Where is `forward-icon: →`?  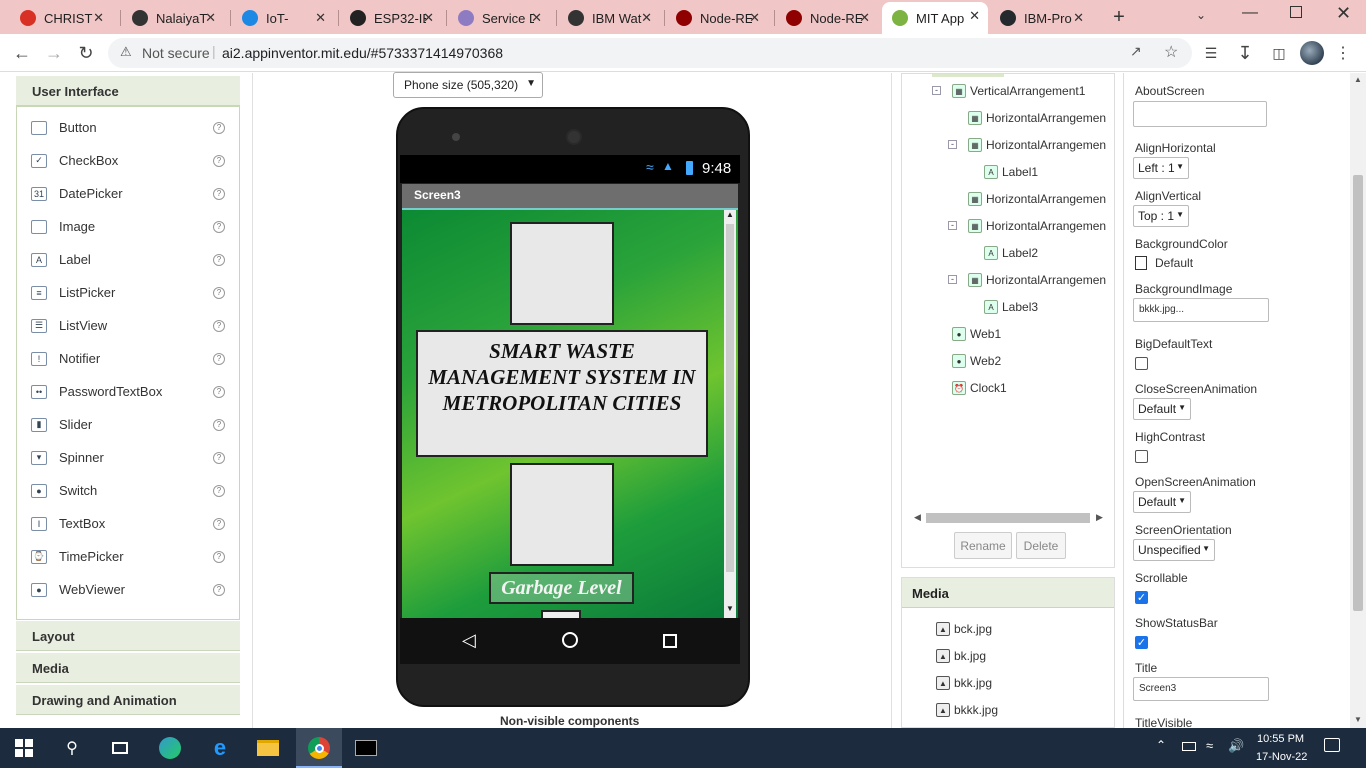
forward-icon: → is located at coordinates (54, 53).